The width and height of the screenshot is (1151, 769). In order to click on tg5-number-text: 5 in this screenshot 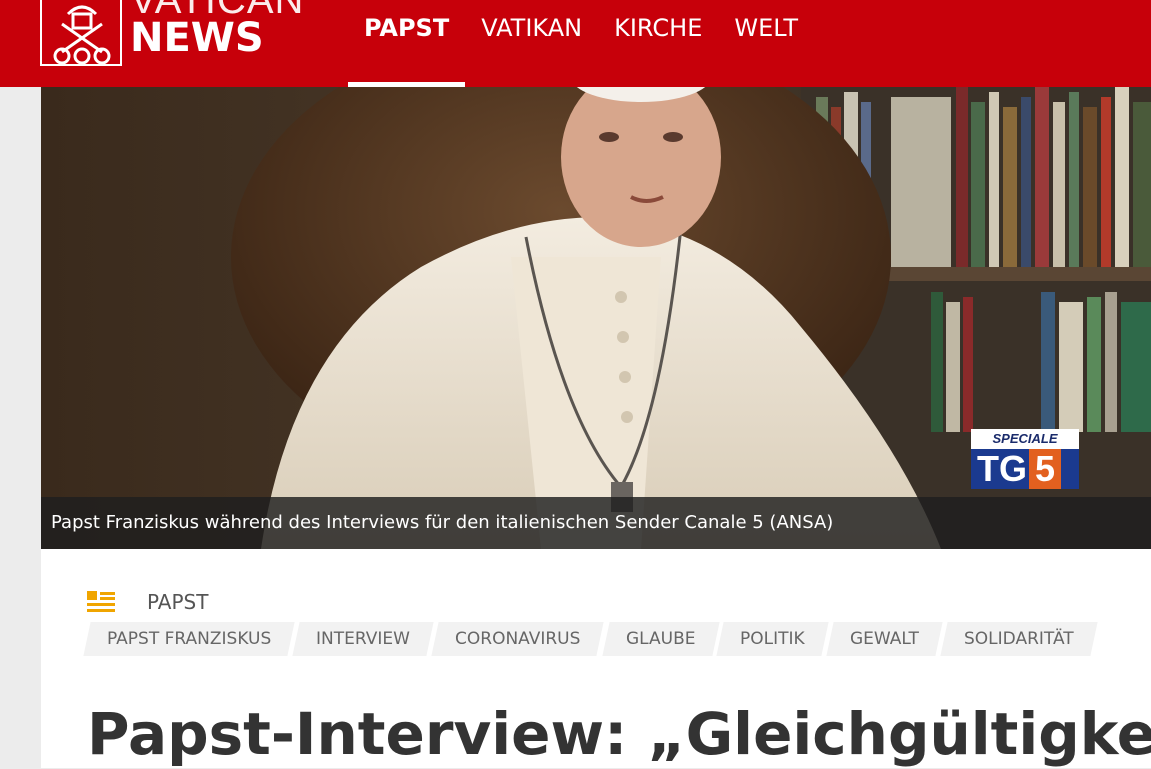, I will do `click(1045, 469)`.